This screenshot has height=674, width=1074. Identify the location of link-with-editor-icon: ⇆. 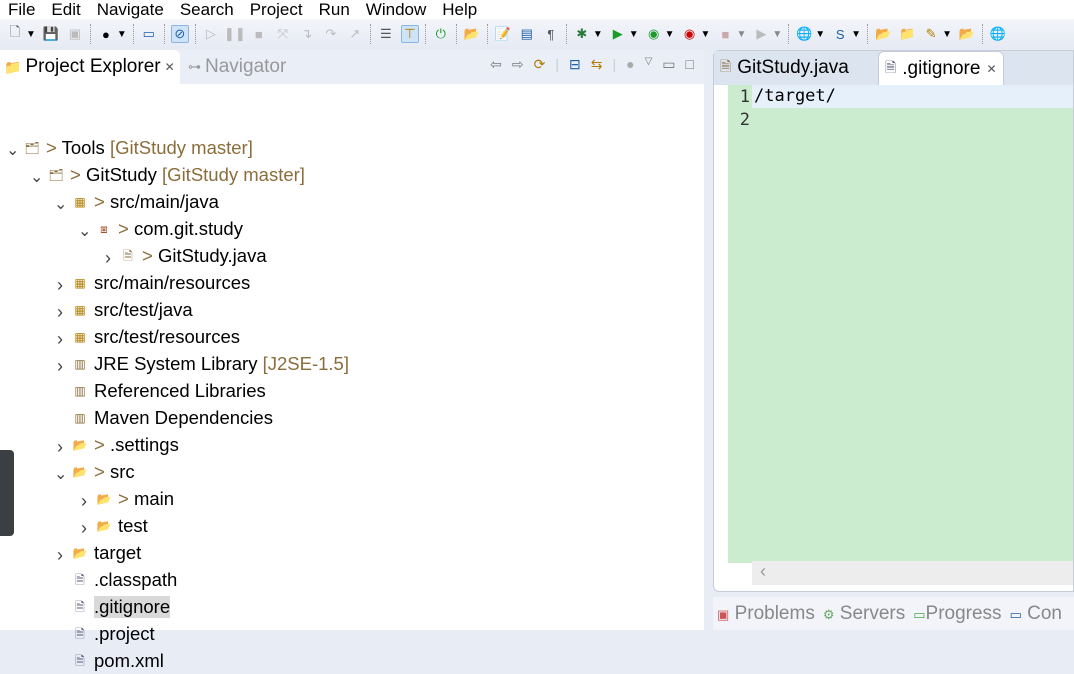
(597, 64).